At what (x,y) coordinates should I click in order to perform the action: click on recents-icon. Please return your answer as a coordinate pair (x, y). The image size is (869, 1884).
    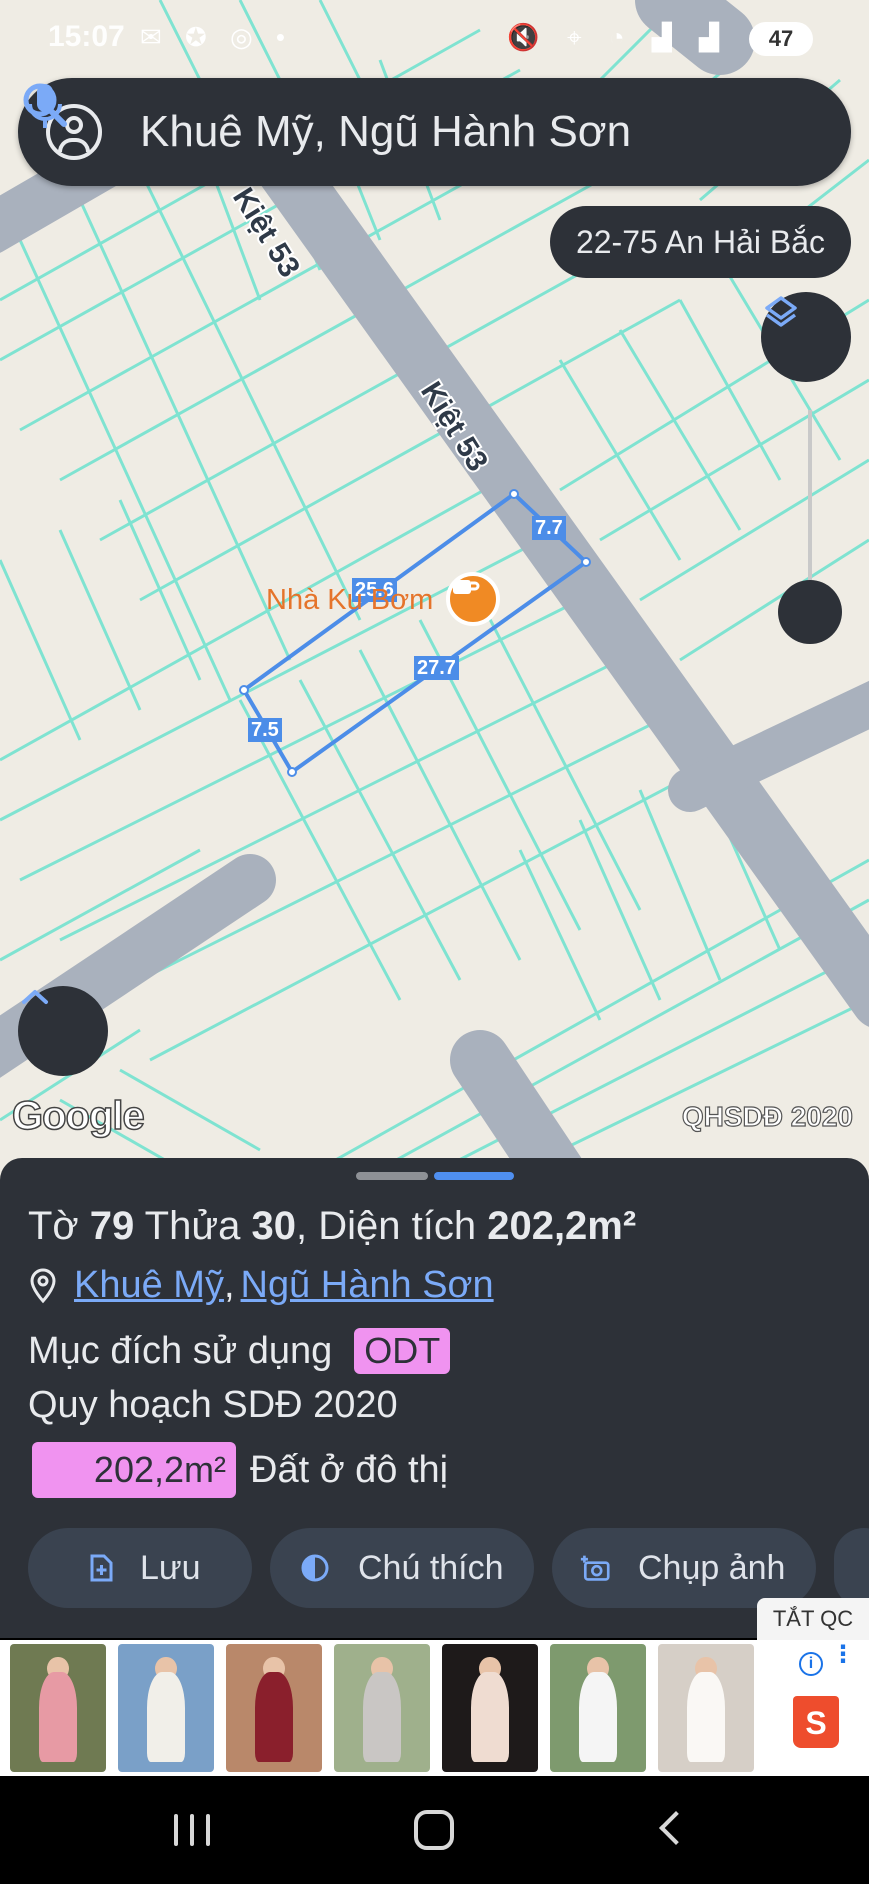
    Looking at the image, I should click on (192, 1830).